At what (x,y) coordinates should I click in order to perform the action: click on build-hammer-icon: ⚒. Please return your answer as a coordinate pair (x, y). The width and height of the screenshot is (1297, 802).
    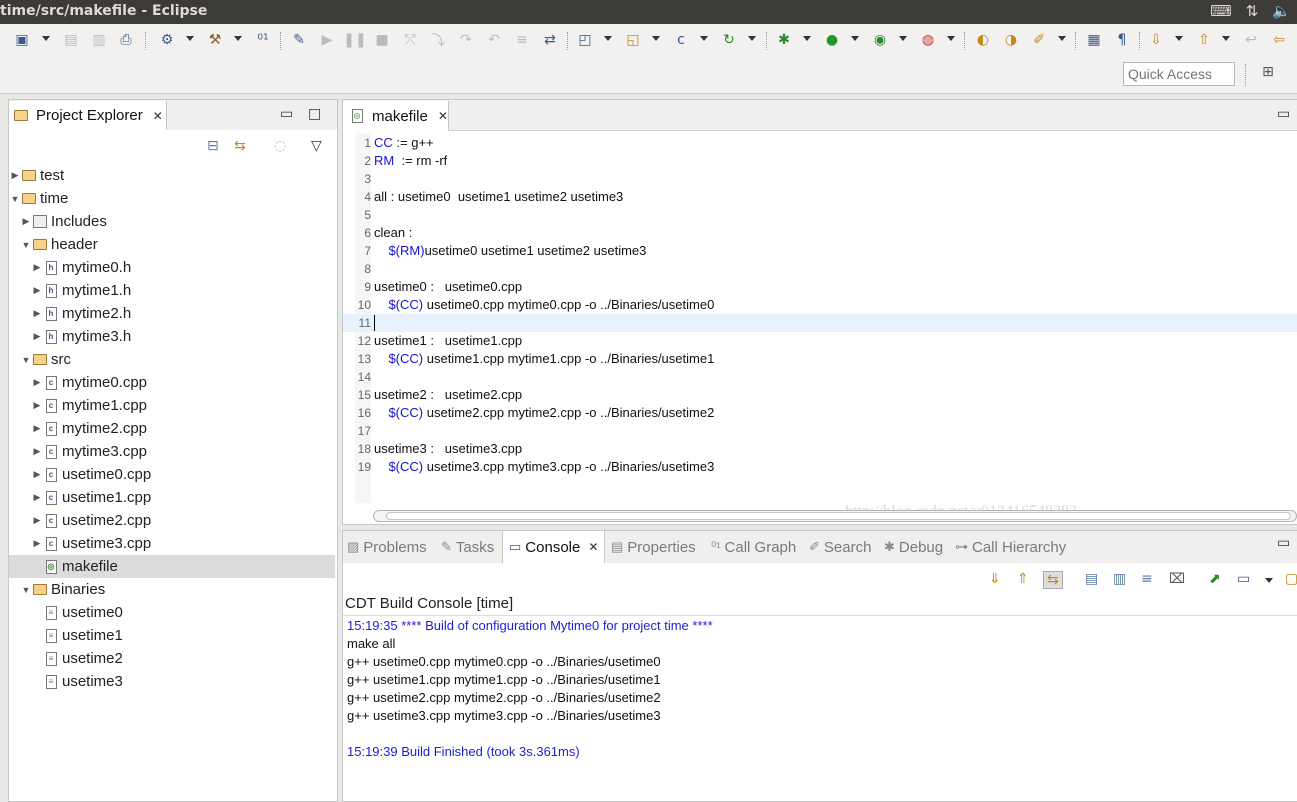
    Looking at the image, I should click on (215, 40).